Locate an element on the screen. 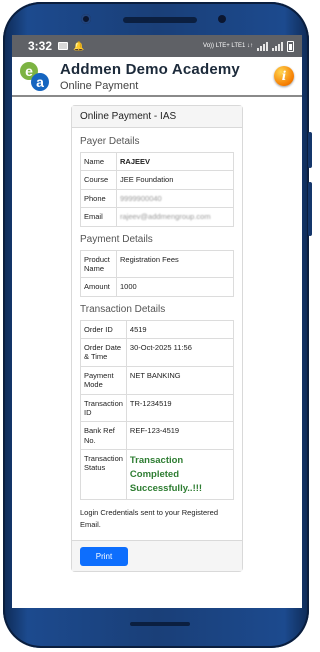  row-label: Bank Ref No. is located at coordinates (103, 435).